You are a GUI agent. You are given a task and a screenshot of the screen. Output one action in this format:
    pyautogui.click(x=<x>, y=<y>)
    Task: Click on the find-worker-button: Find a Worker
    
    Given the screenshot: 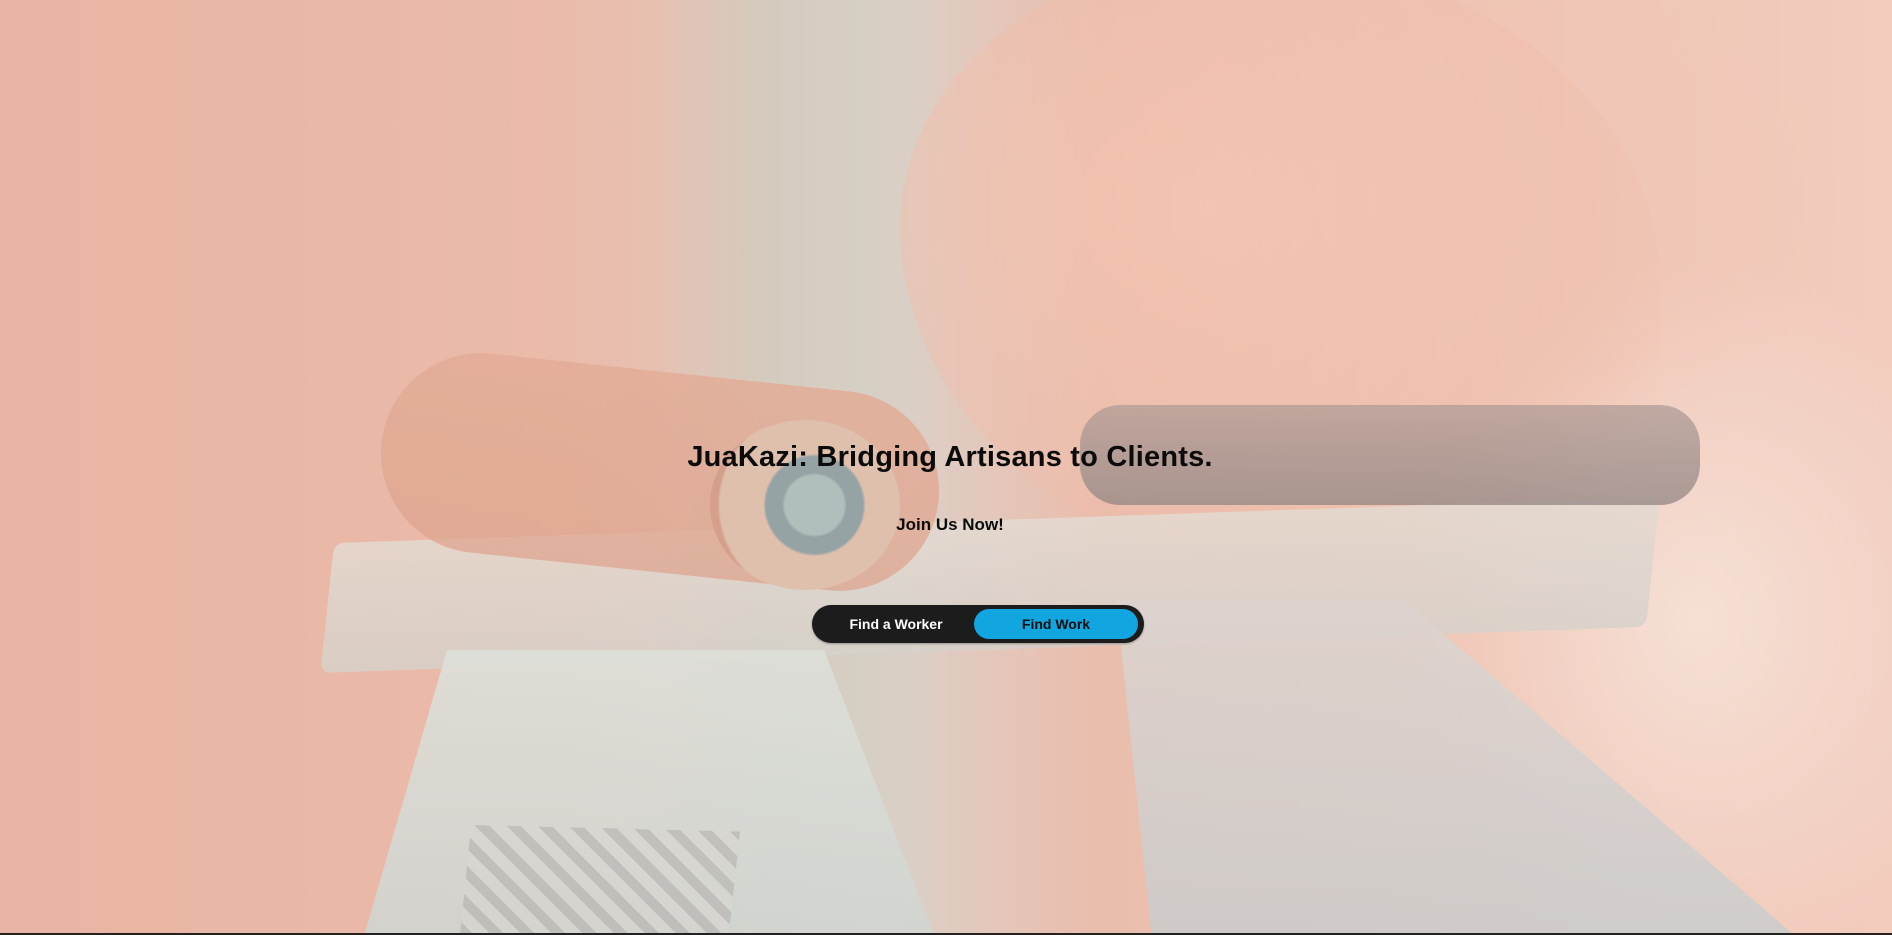 What is the action you would take?
    pyautogui.click(x=896, y=624)
    